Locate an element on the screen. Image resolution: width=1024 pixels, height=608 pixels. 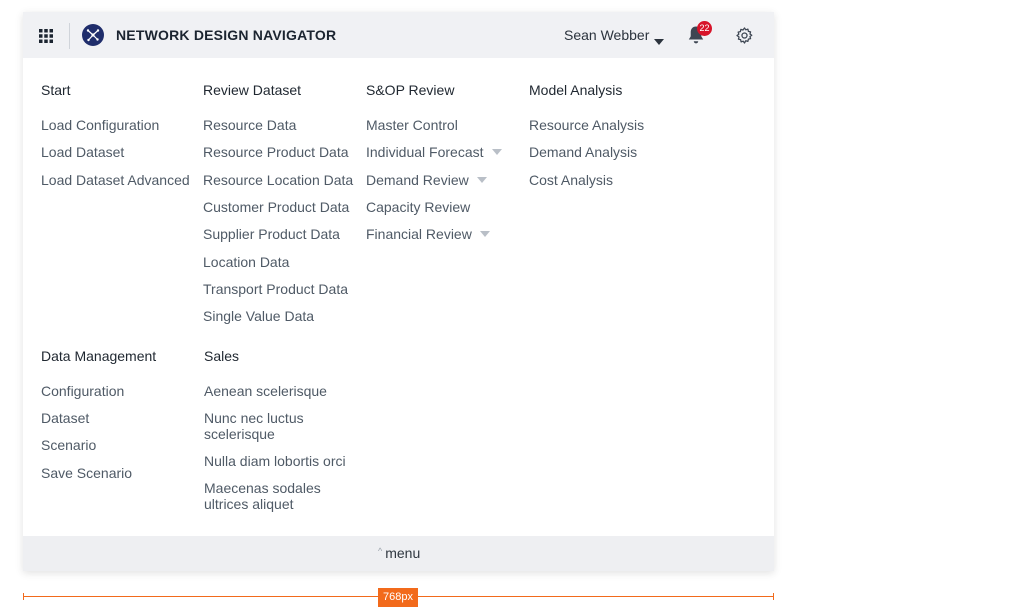
menu-item-maecenas-sodales: Maecenas sodales ultrices aliquet is located at coordinates (269, 496).